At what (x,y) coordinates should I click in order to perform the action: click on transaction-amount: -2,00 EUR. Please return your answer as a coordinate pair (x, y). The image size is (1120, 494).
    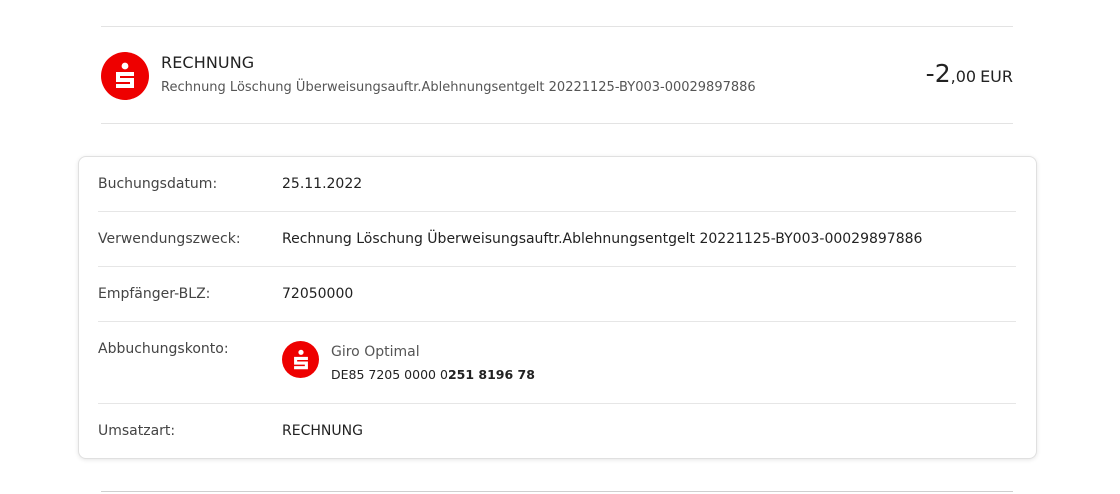
    Looking at the image, I should click on (969, 73).